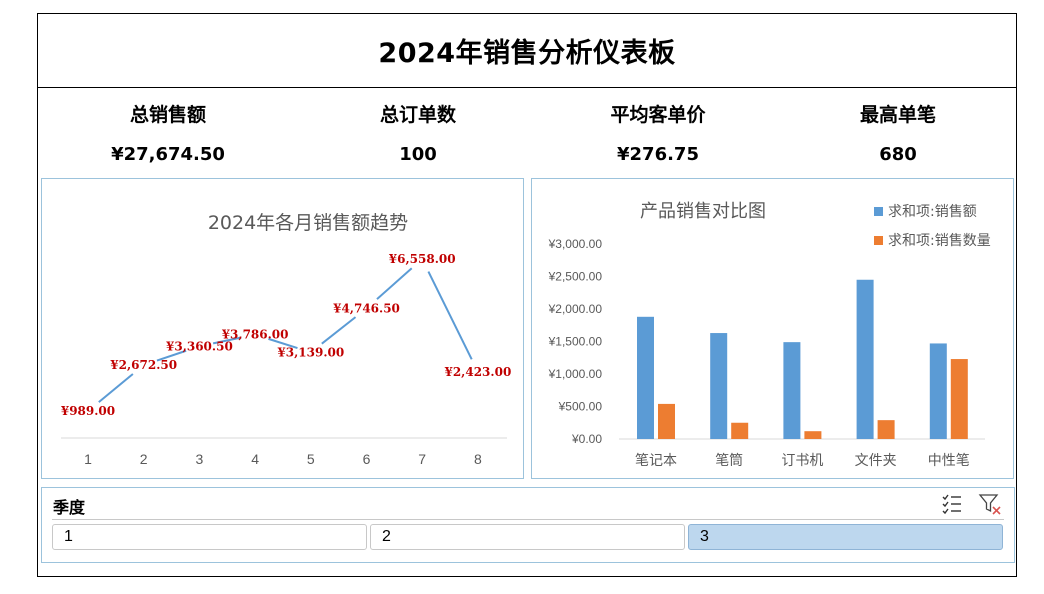  Describe the element at coordinates (367, 459) in the screenshot. I see `x-tick-label: 6` at that location.